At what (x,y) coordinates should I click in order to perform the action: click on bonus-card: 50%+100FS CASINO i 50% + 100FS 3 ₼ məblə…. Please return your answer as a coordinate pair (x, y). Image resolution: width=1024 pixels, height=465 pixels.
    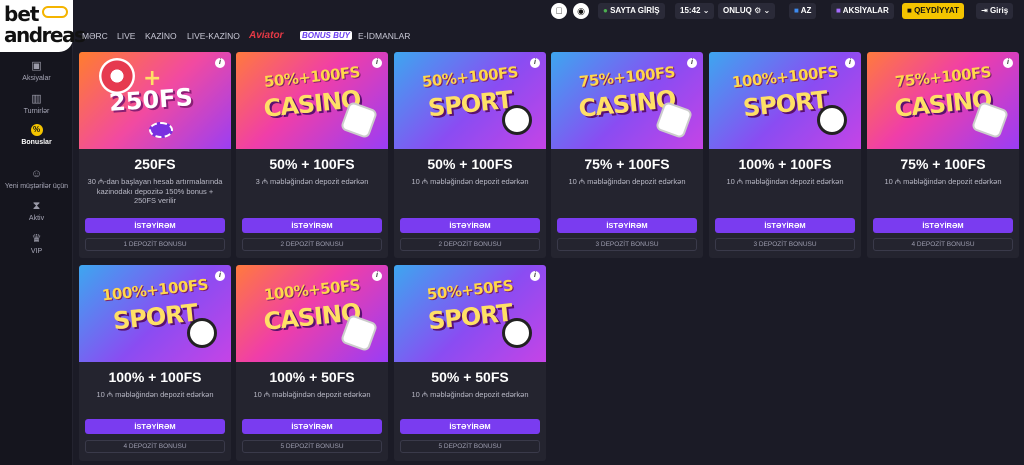
    Looking at the image, I should click on (312, 155).